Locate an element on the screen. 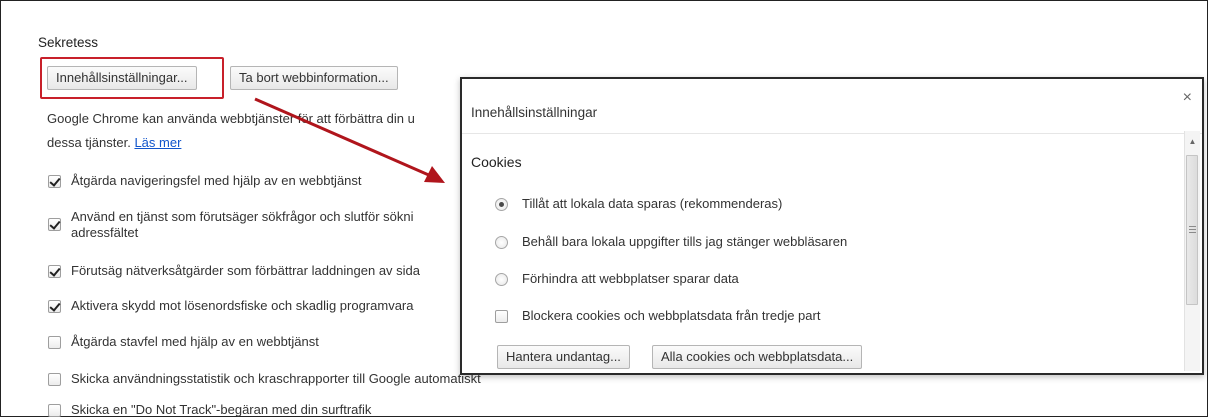 The height and width of the screenshot is (418, 1208). arrow-shaft is located at coordinates (343, 137).